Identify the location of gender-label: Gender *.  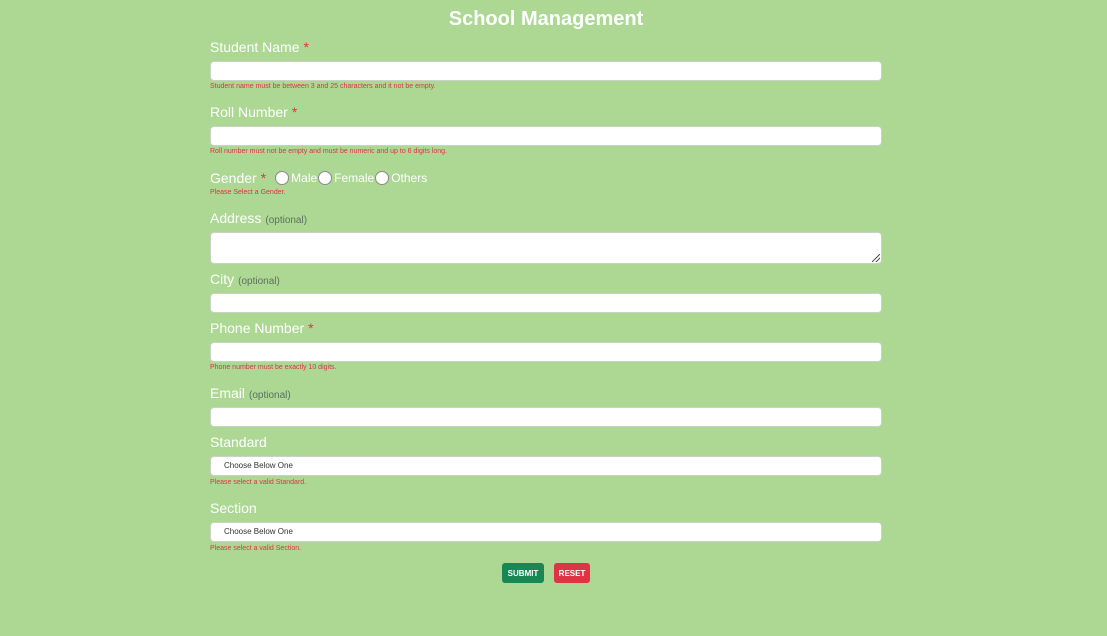
(238, 178).